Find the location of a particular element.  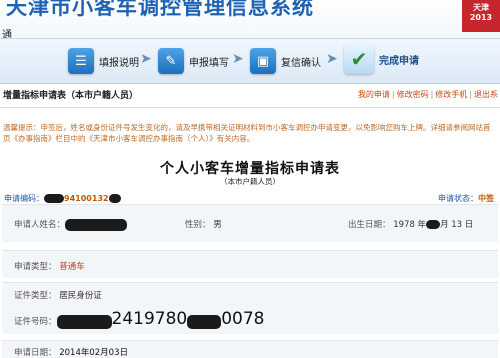

id-number-field: 证件号码： 2419780 0078 is located at coordinates (139, 319).